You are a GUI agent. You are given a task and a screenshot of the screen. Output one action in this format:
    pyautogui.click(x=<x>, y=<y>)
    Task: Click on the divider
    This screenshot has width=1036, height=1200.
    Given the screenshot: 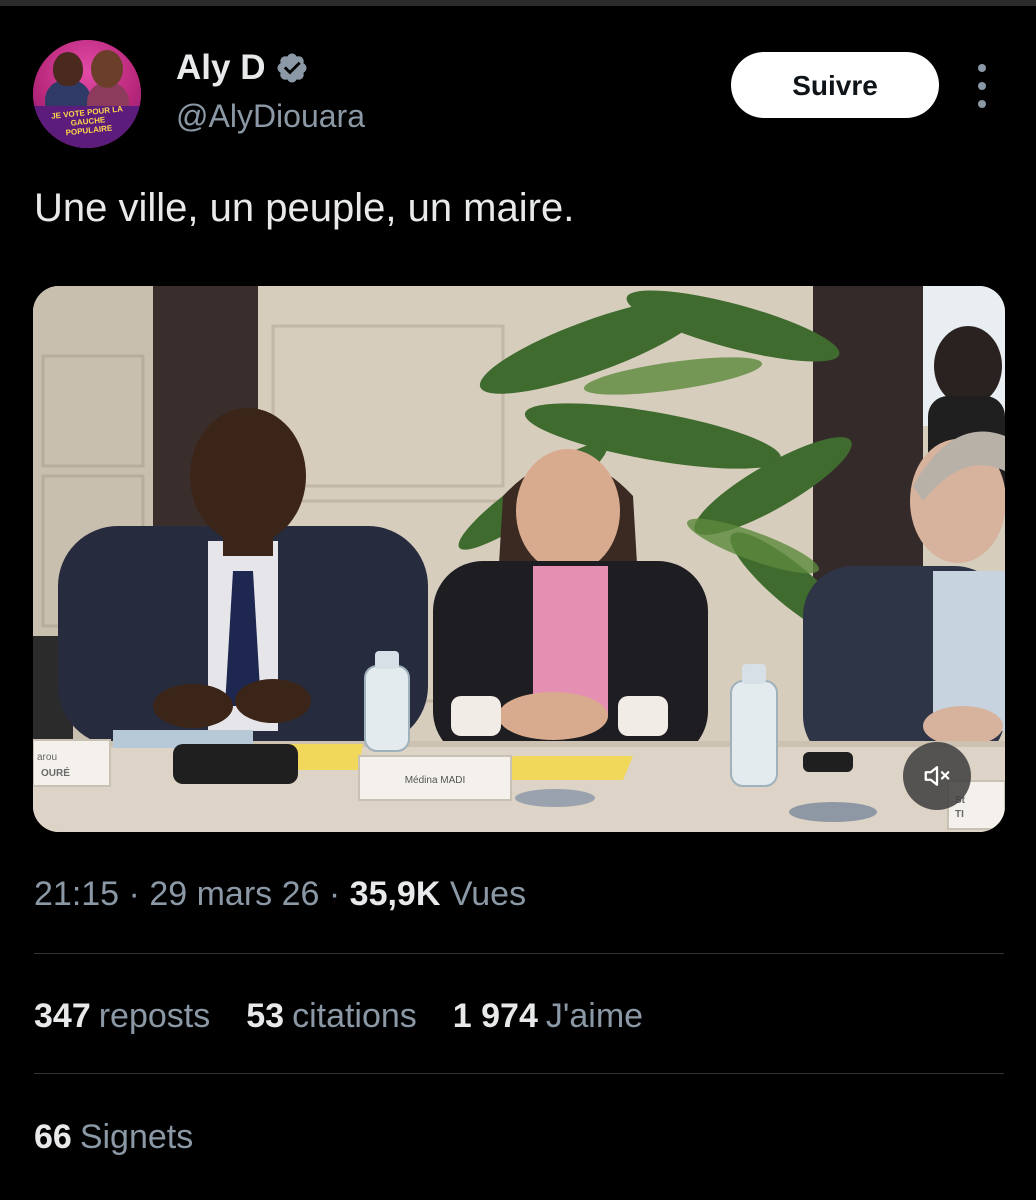 What is the action you would take?
    pyautogui.click(x=519, y=953)
    